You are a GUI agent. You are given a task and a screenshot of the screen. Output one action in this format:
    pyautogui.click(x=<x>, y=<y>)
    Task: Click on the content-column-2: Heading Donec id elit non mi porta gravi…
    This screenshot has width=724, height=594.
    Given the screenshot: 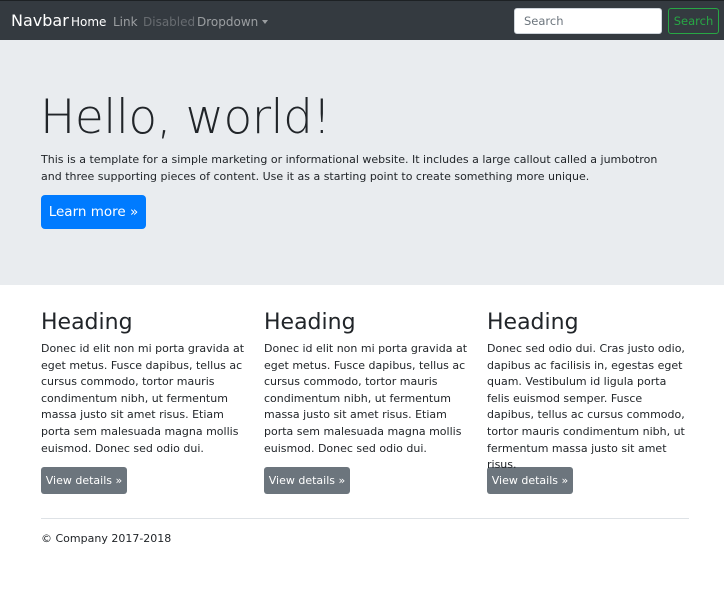 What is the action you would take?
    pyautogui.click(x=366, y=401)
    